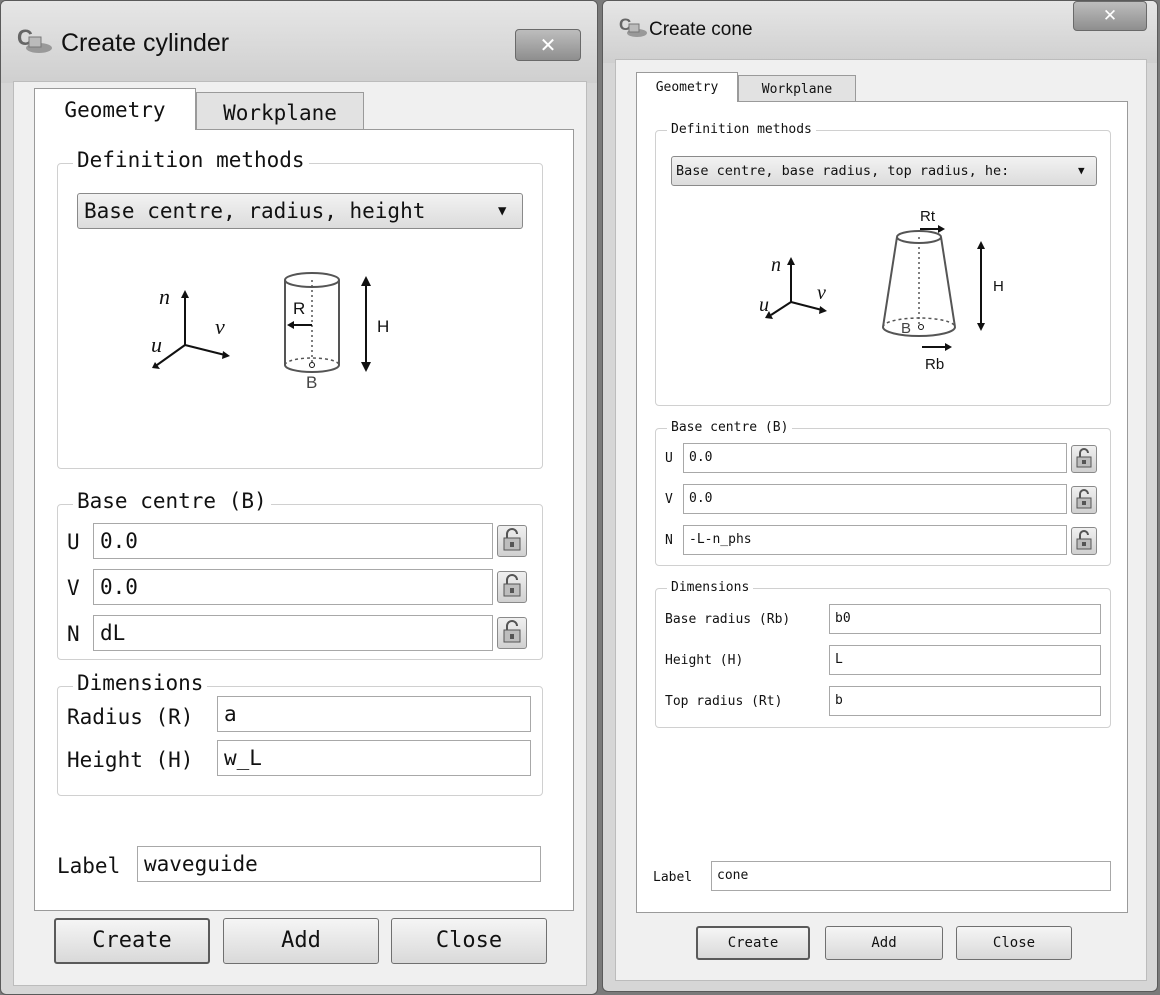 The height and width of the screenshot is (995, 1160). Describe the element at coordinates (299, 308) in the screenshot. I see `radius-r-label: R` at that location.